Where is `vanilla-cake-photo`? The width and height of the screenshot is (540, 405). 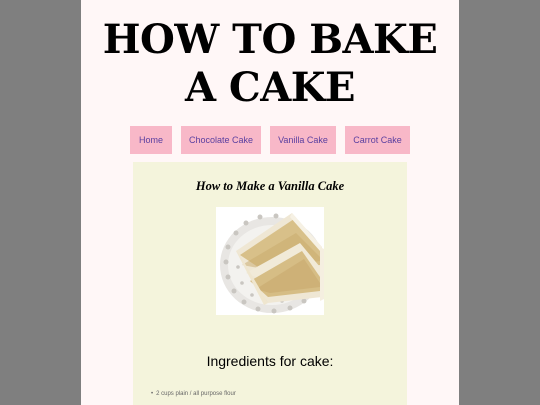
vanilla-cake-photo is located at coordinates (270, 261).